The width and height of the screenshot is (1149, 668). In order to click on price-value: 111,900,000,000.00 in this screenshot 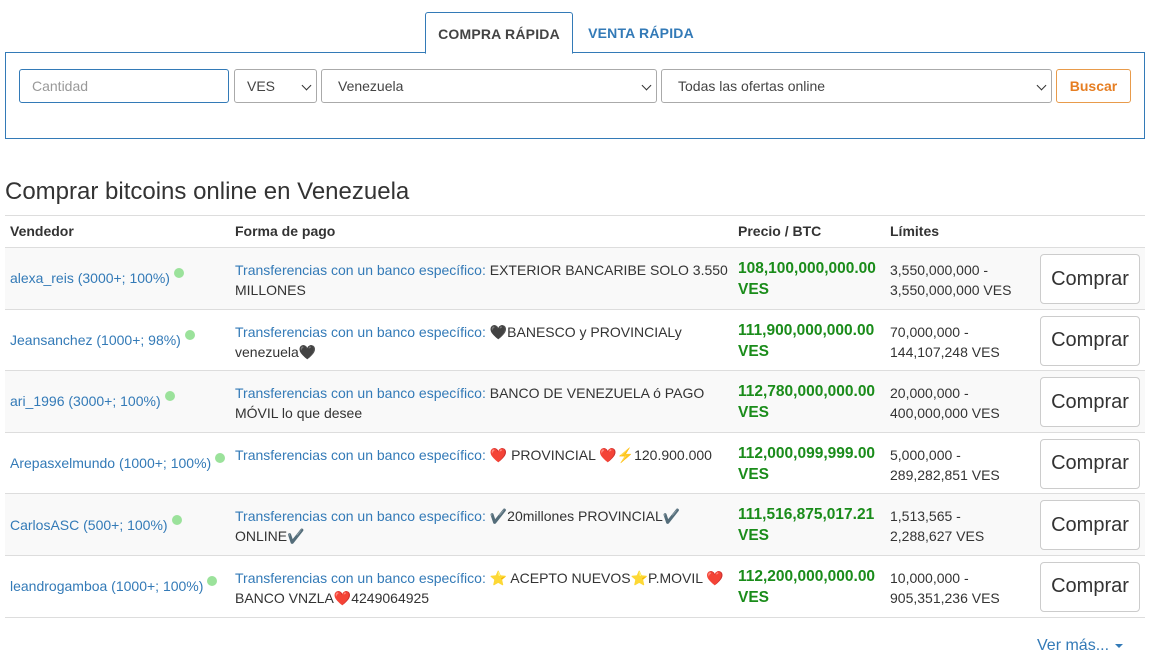, I will do `click(806, 330)`.